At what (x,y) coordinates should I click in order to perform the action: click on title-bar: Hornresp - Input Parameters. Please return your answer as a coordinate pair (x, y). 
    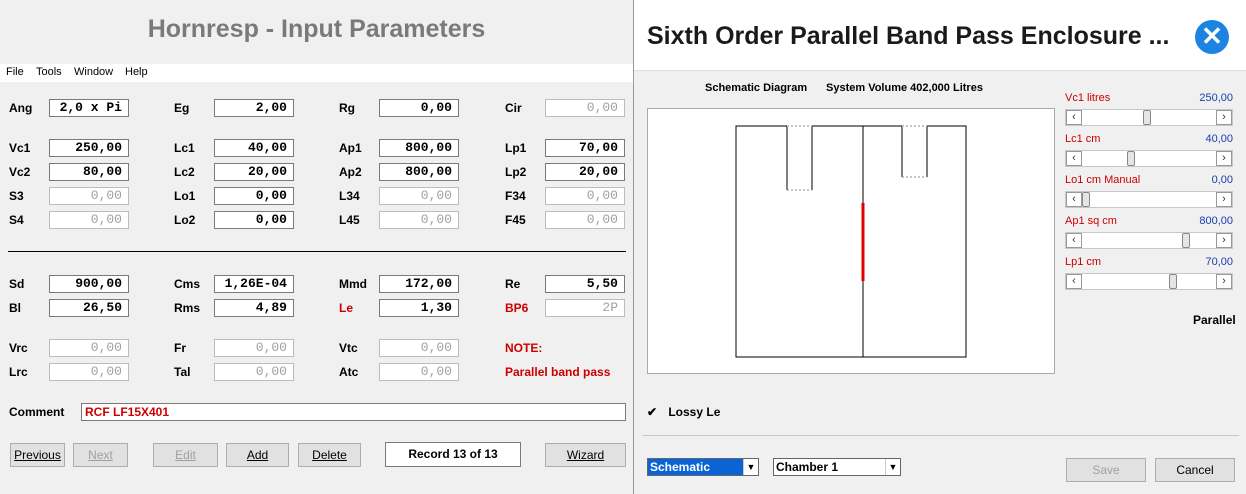
    Looking at the image, I should click on (316, 32).